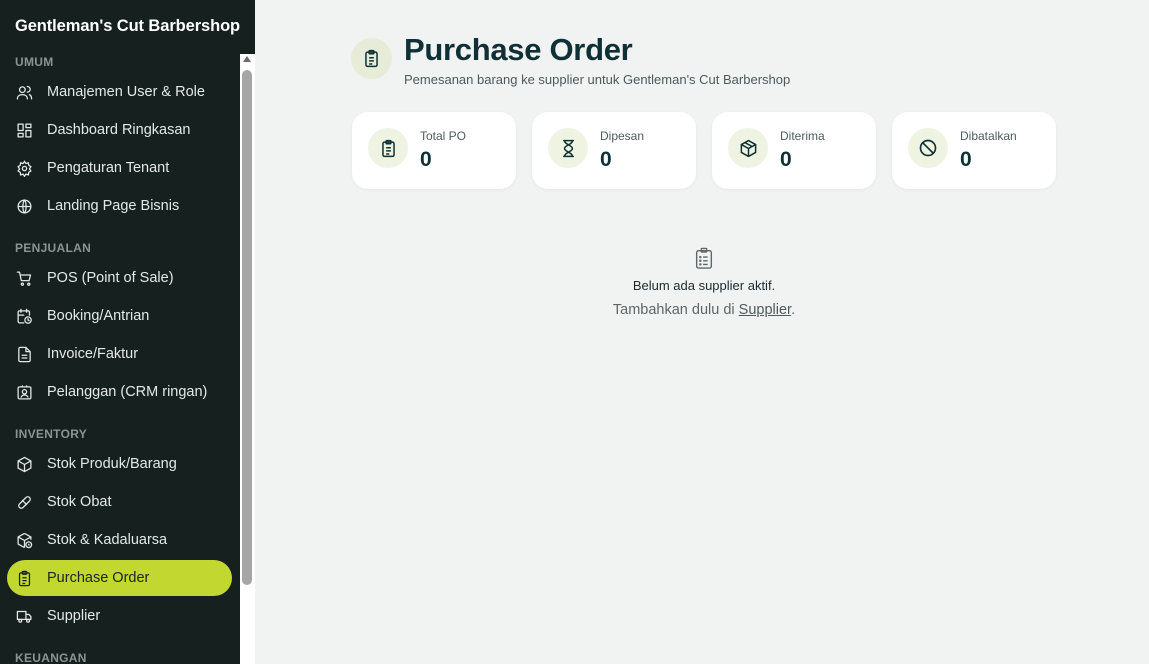  What do you see at coordinates (127, 392) in the screenshot?
I see `sidebar-item-label: Pelanggan (CRM ringan)` at bounding box center [127, 392].